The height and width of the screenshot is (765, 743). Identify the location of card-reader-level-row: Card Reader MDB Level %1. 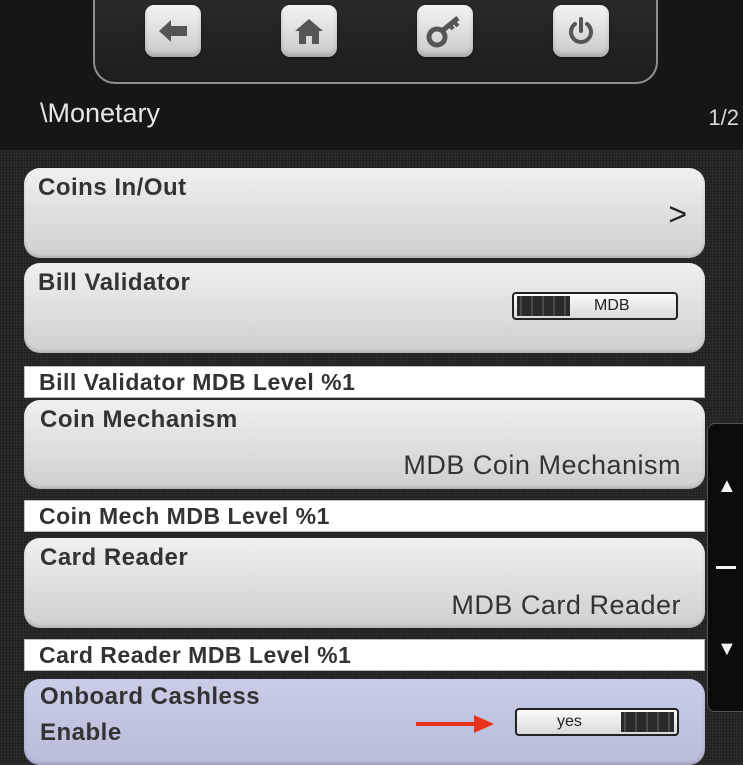
(364, 655).